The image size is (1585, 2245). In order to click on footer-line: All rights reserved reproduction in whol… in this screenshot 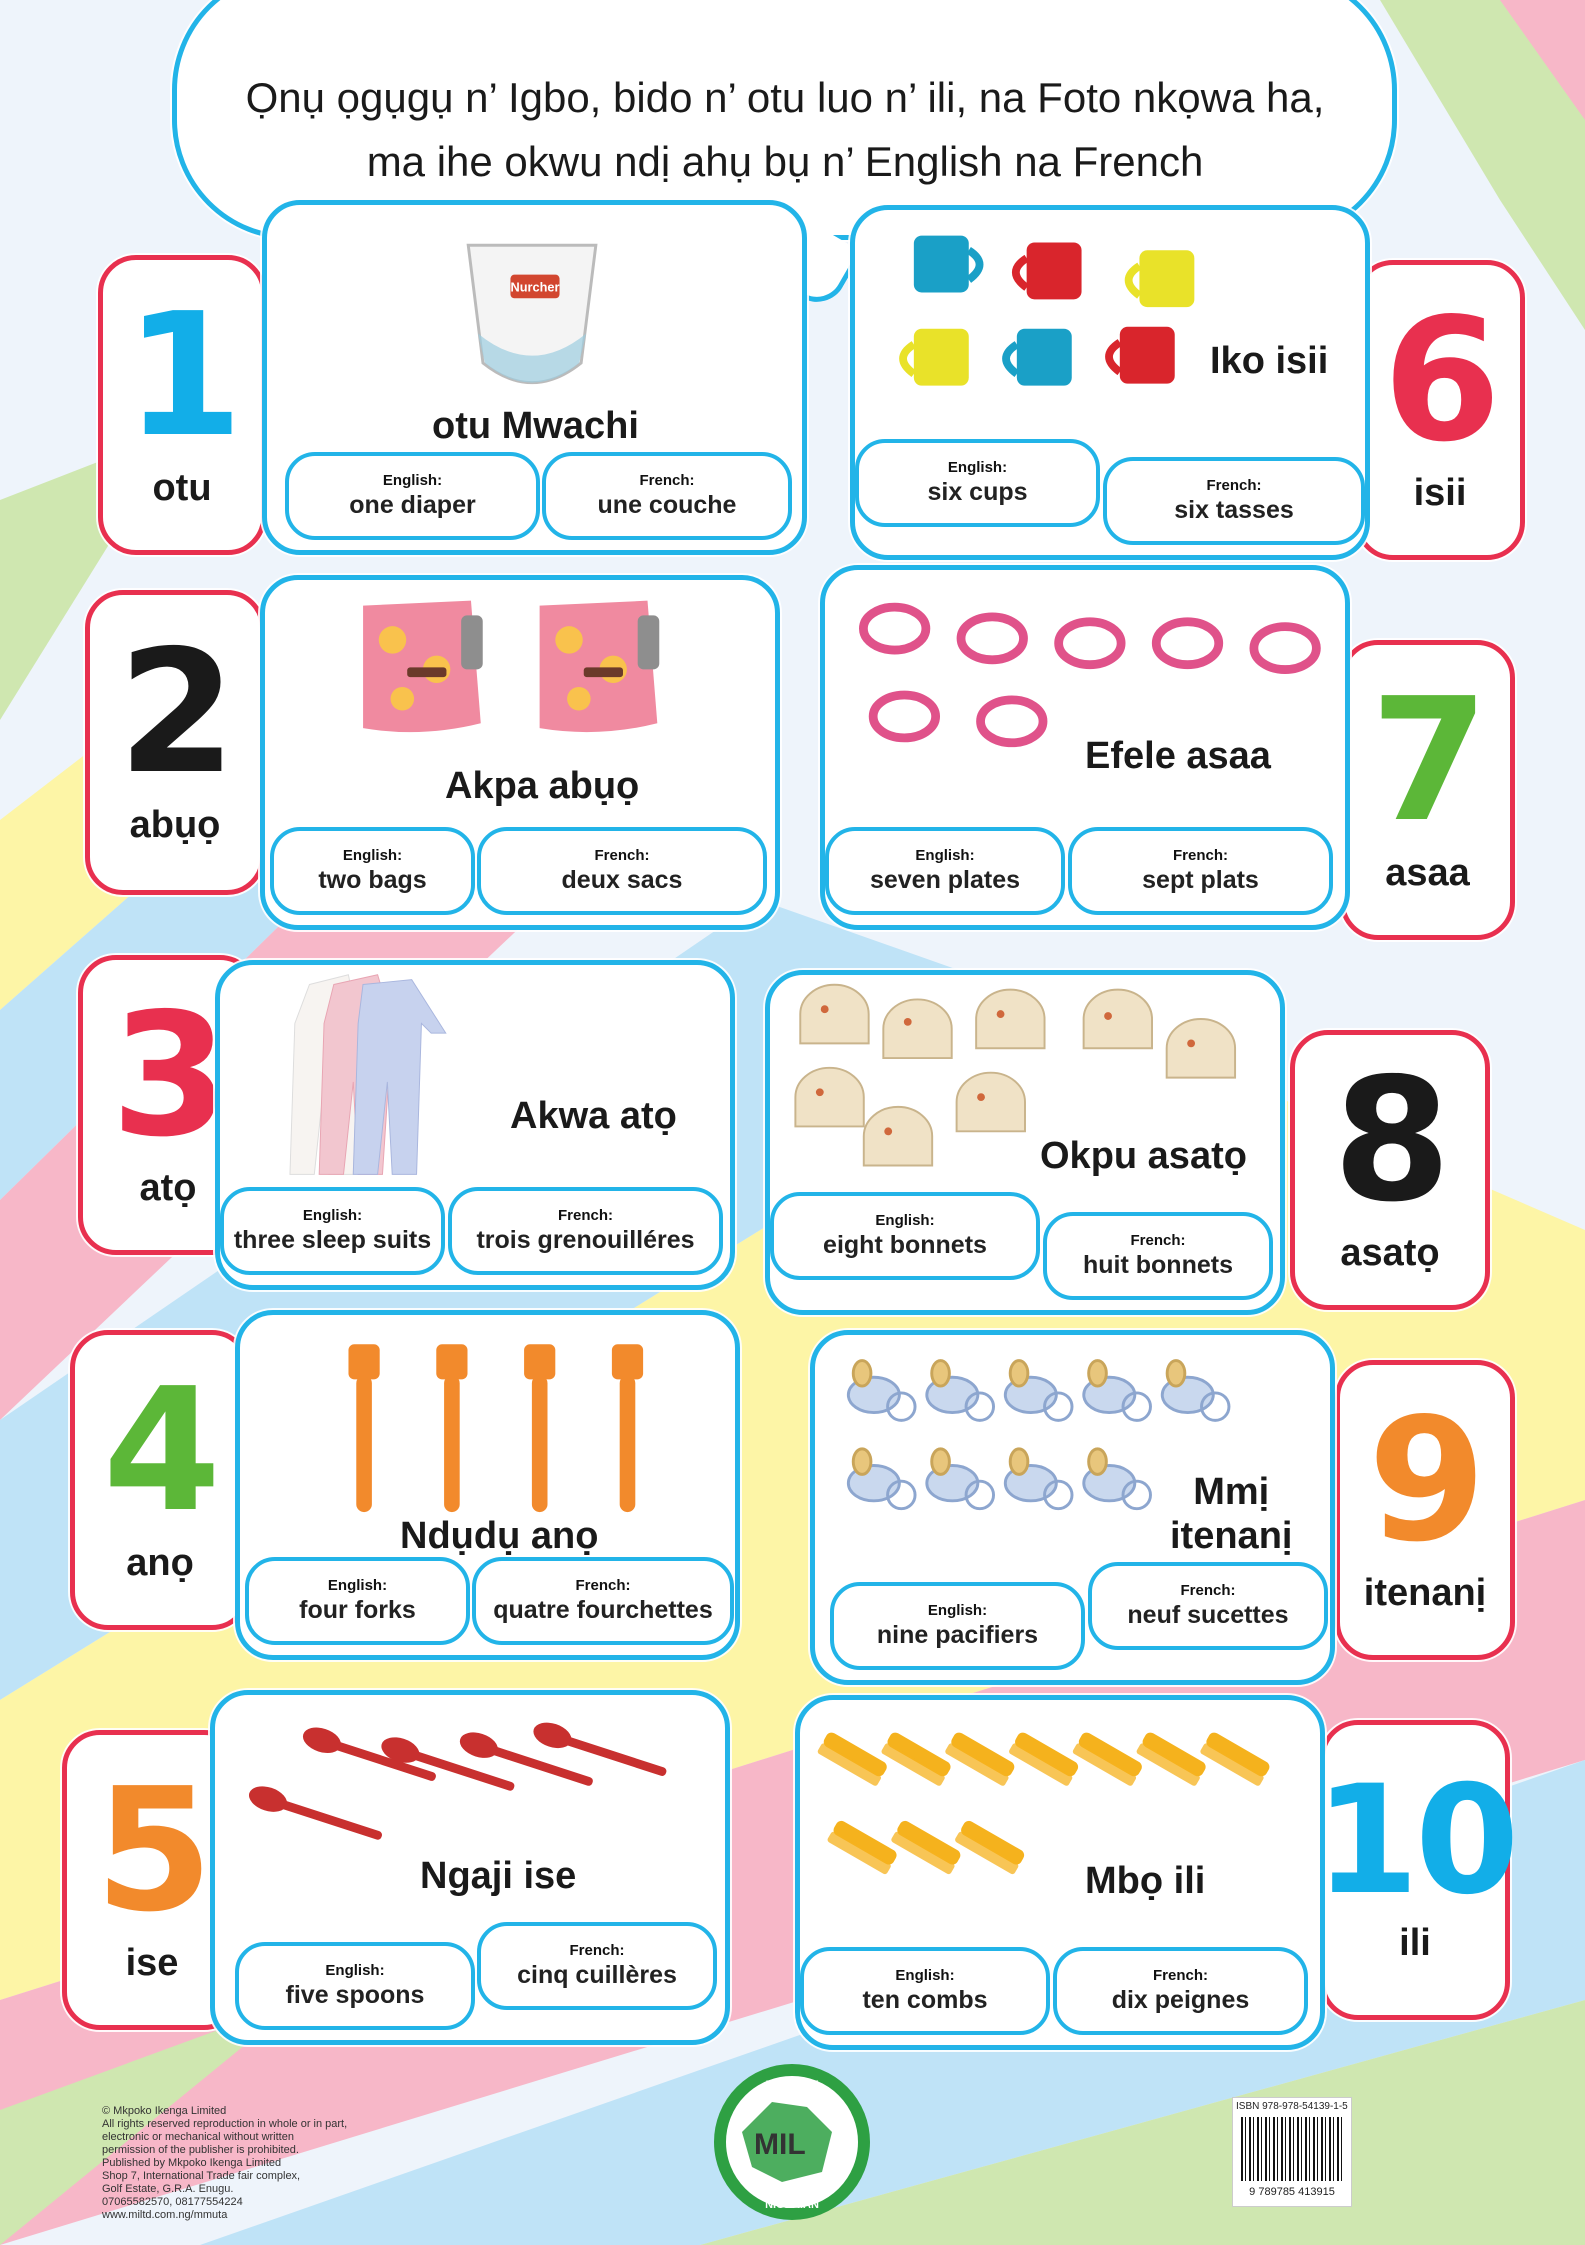, I will do `click(225, 2124)`.